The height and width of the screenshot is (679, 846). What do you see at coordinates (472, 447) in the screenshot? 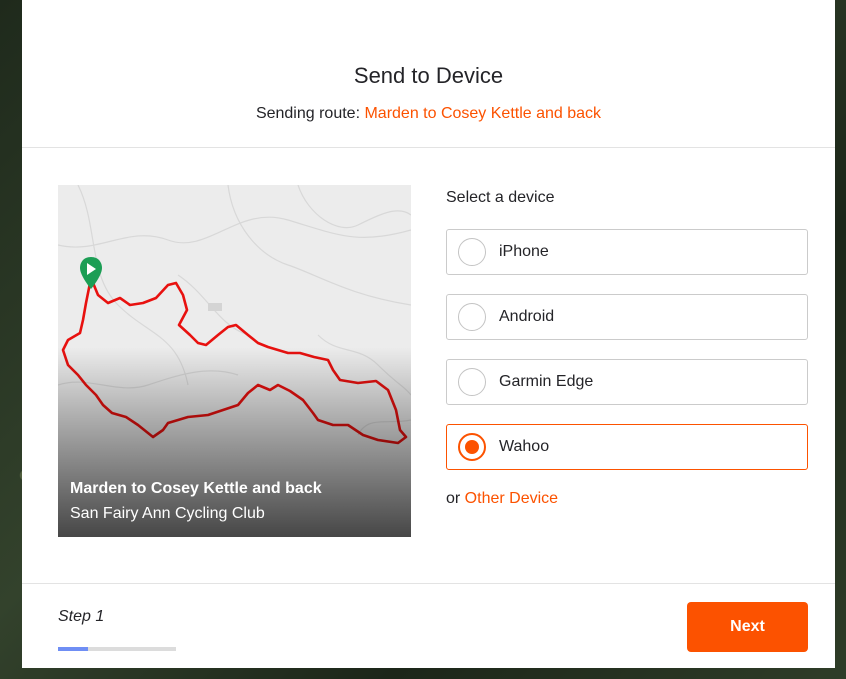
I see `radio-button-selected-icon` at bounding box center [472, 447].